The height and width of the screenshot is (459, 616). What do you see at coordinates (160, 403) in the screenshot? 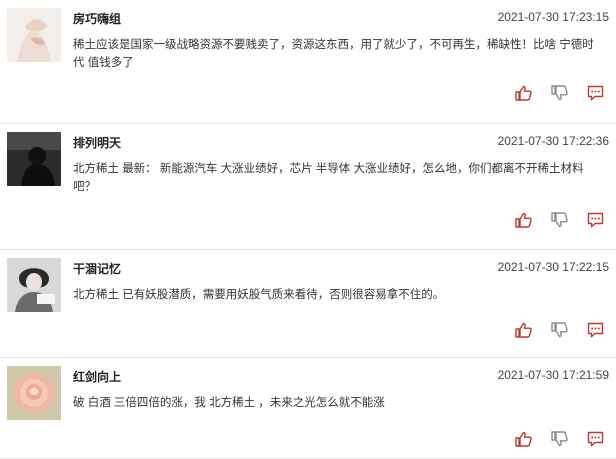
I see `comment-text-segment: 三倍四倍的涨，我` at bounding box center [160, 403].